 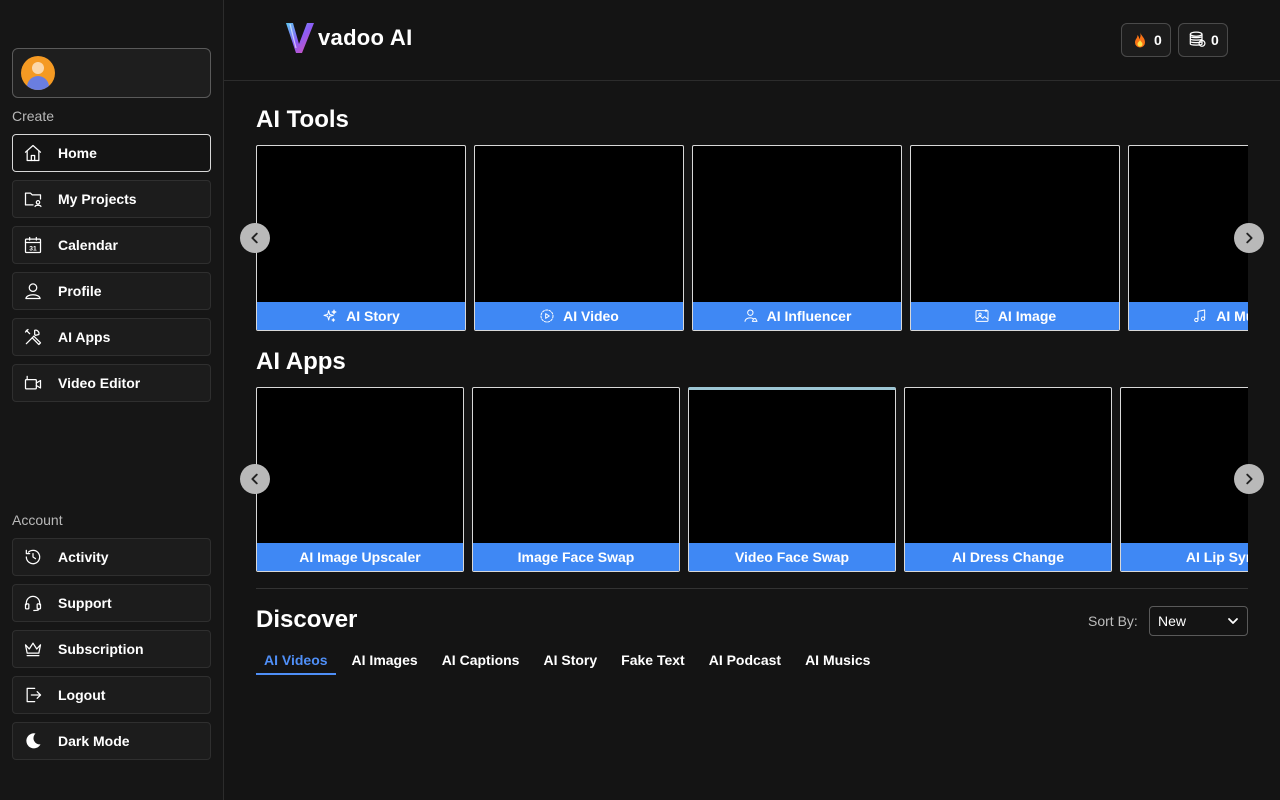 What do you see at coordinates (33, 603) in the screenshot?
I see `headset-icon` at bounding box center [33, 603].